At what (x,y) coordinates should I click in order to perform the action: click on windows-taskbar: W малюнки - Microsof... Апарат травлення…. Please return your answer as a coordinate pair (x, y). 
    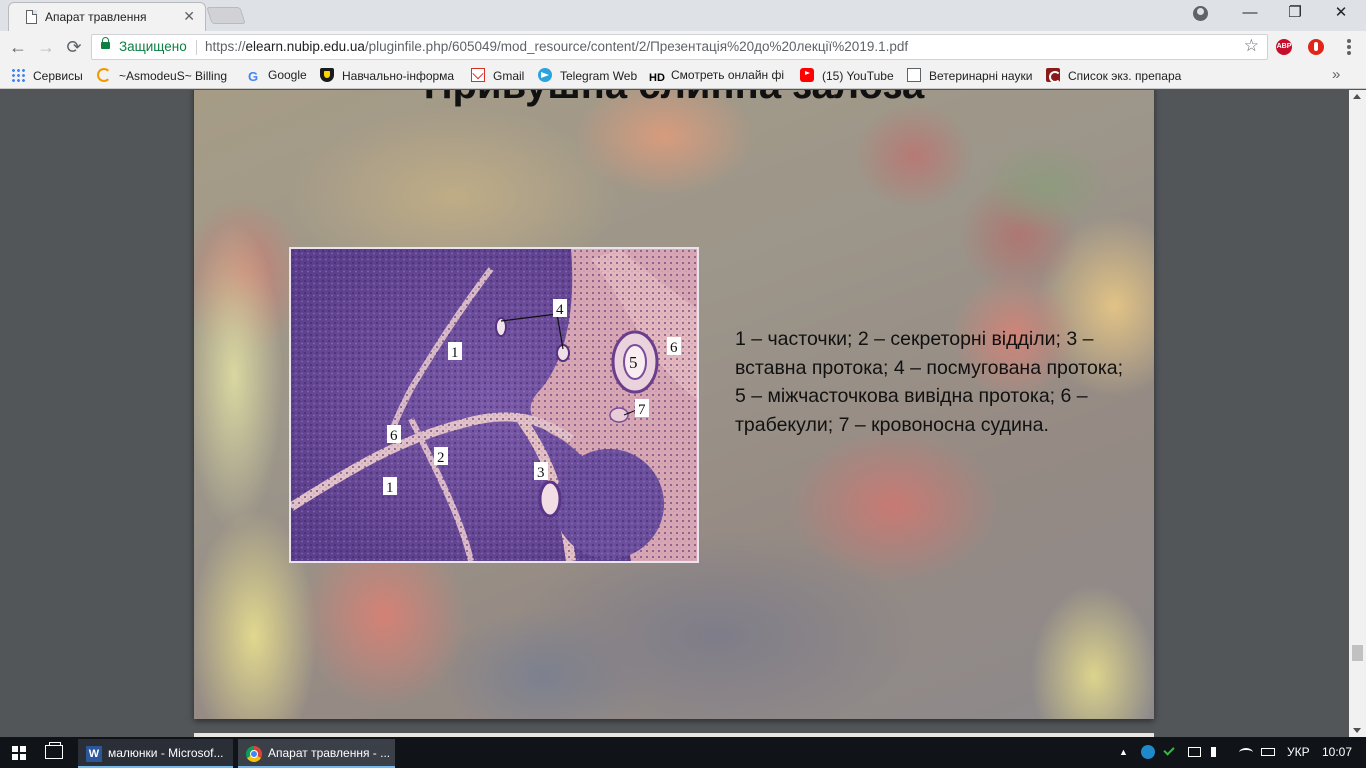
    Looking at the image, I should click on (683, 752).